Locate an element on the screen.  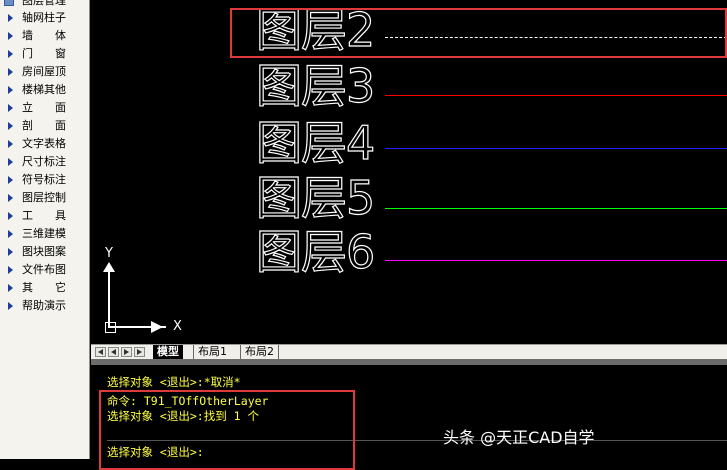
menu-item-label: 文字表格 is located at coordinates (44, 143).